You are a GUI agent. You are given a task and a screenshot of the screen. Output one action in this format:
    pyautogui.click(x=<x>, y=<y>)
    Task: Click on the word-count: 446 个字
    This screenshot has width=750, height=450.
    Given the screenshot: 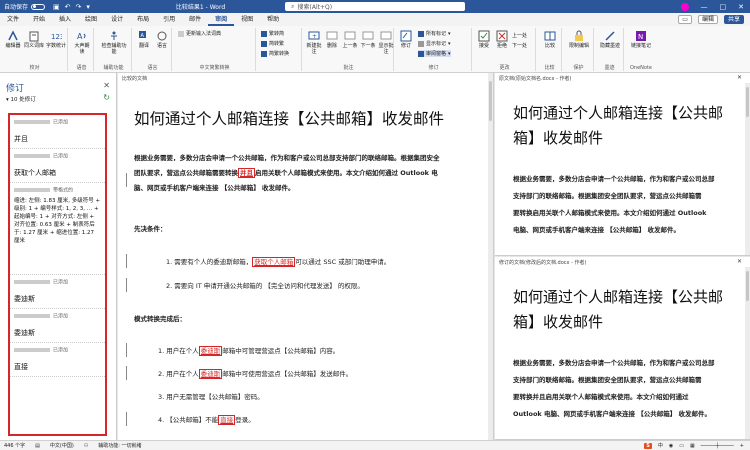 What is the action you would take?
    pyautogui.click(x=14, y=445)
    